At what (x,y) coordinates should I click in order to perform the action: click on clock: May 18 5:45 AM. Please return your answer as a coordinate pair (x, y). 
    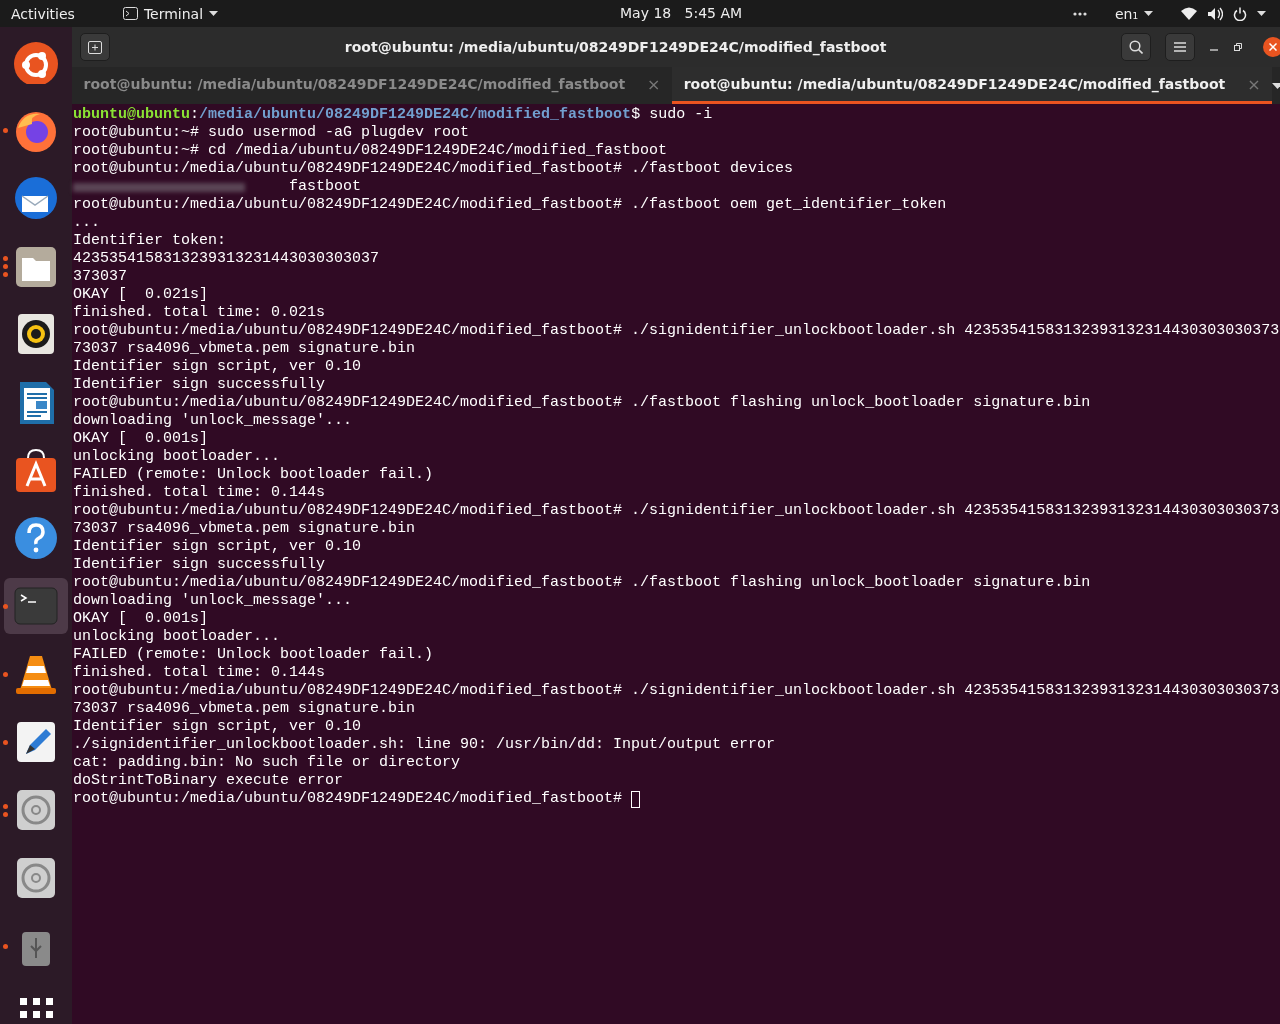
    Looking at the image, I should click on (681, 13).